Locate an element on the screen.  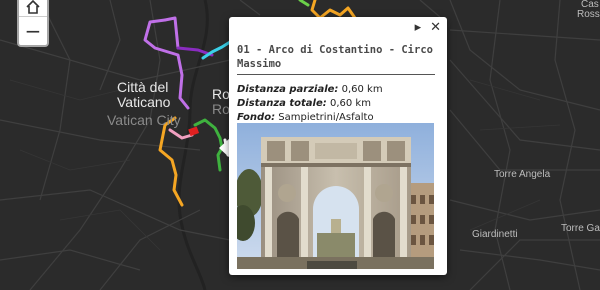
popup-controls: ▸ ✕ is located at coordinates (428, 27).